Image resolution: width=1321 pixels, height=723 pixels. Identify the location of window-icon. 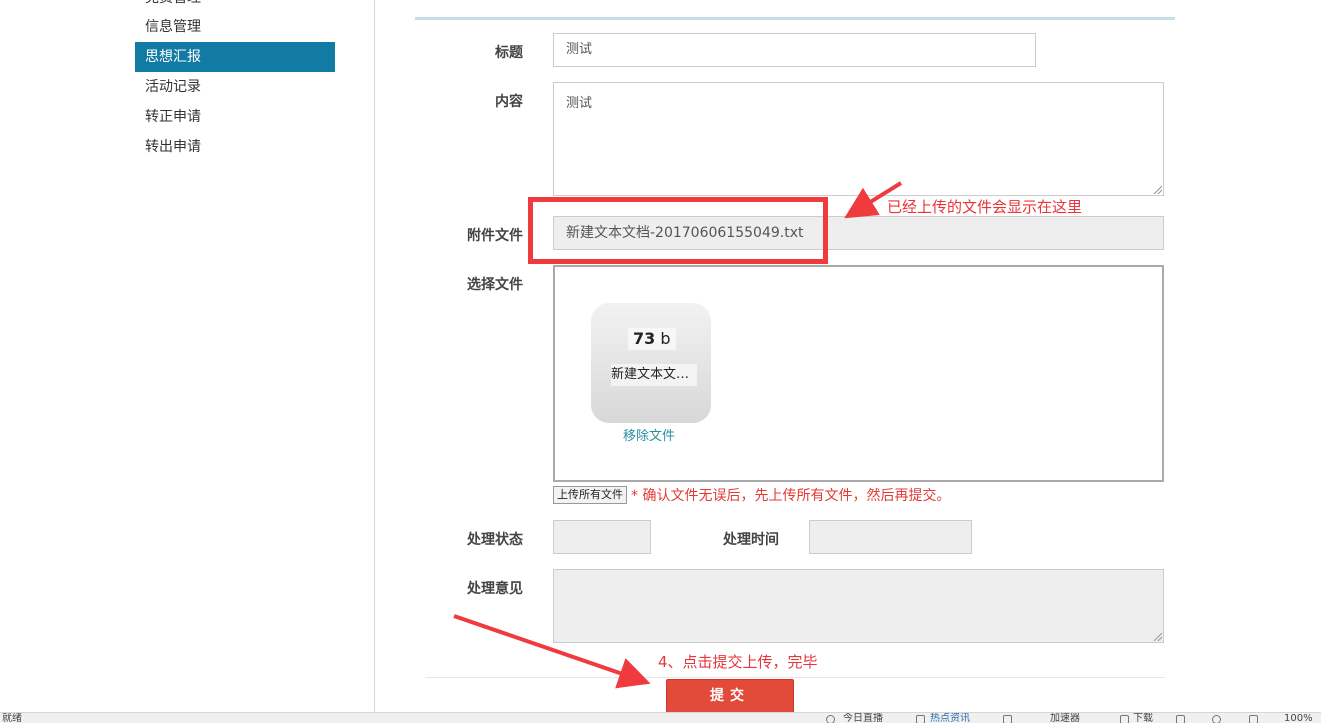
(1180, 719).